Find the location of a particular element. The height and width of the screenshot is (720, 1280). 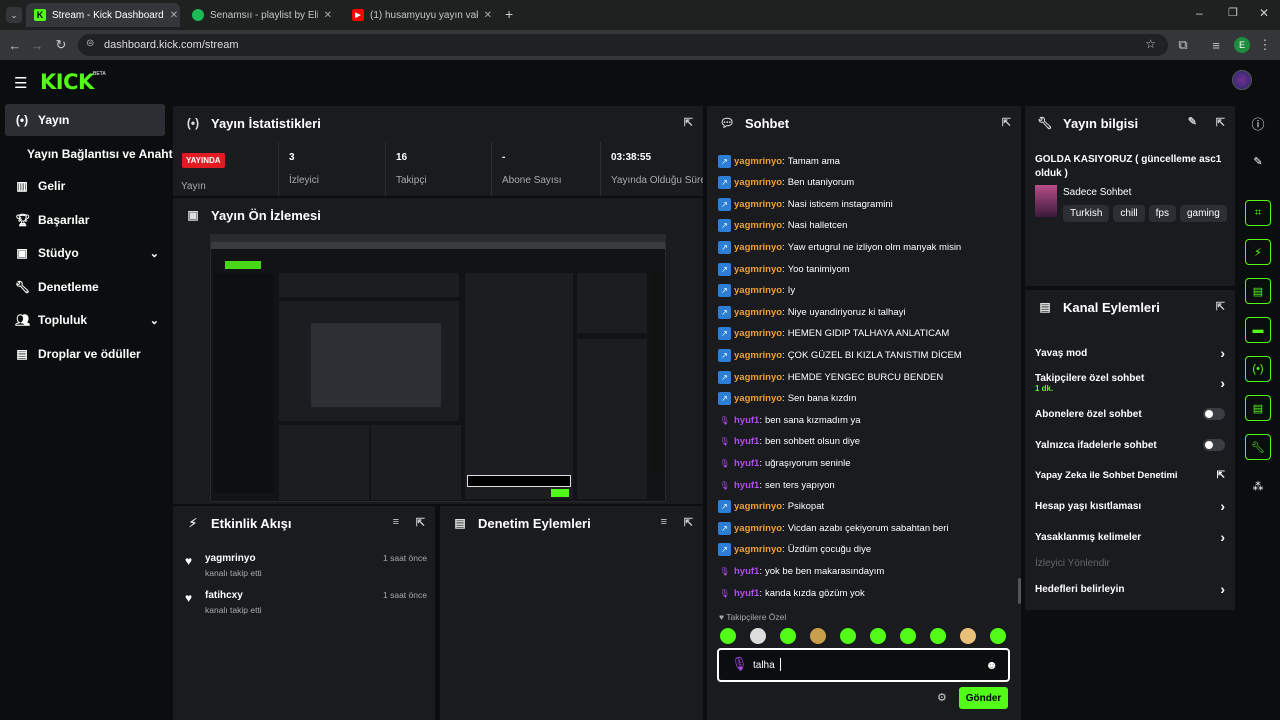

user-avatar is located at coordinates (1242, 80).